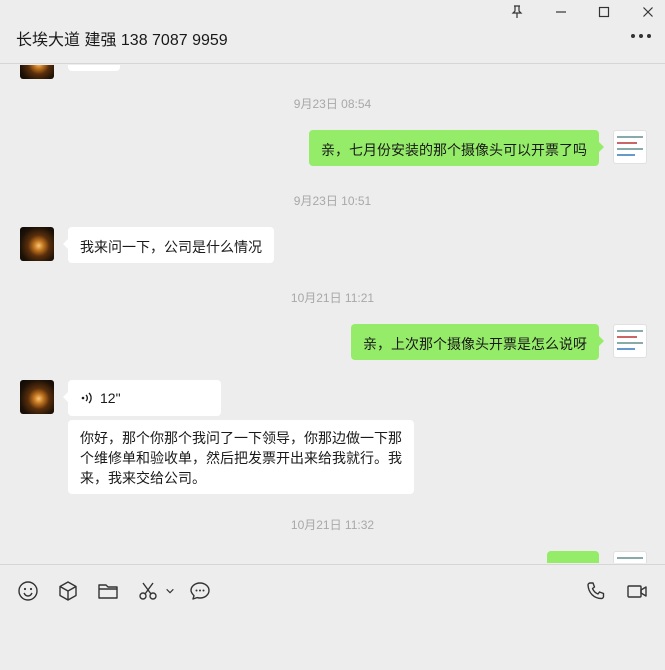  What do you see at coordinates (604, 12) in the screenshot?
I see `maximize-icon` at bounding box center [604, 12].